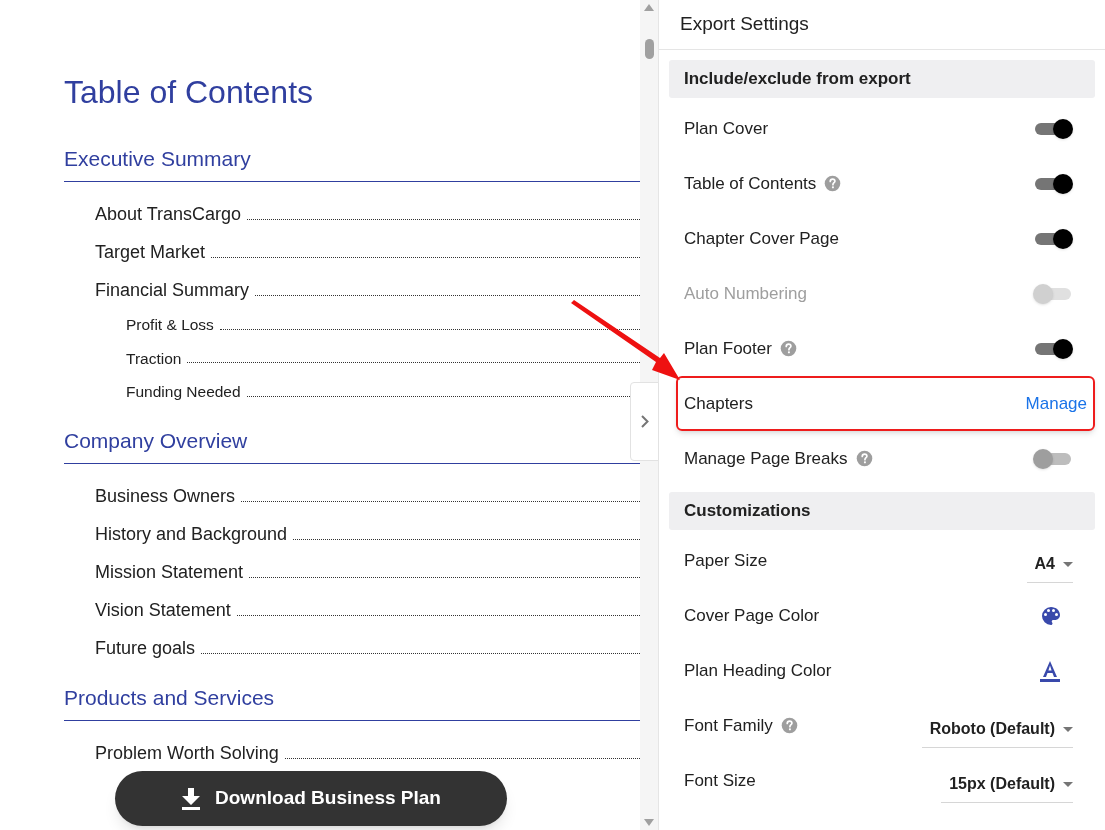 This screenshot has width=1105, height=830. Describe the element at coordinates (882, 511) in the screenshot. I see `group-header: Customizations` at that location.